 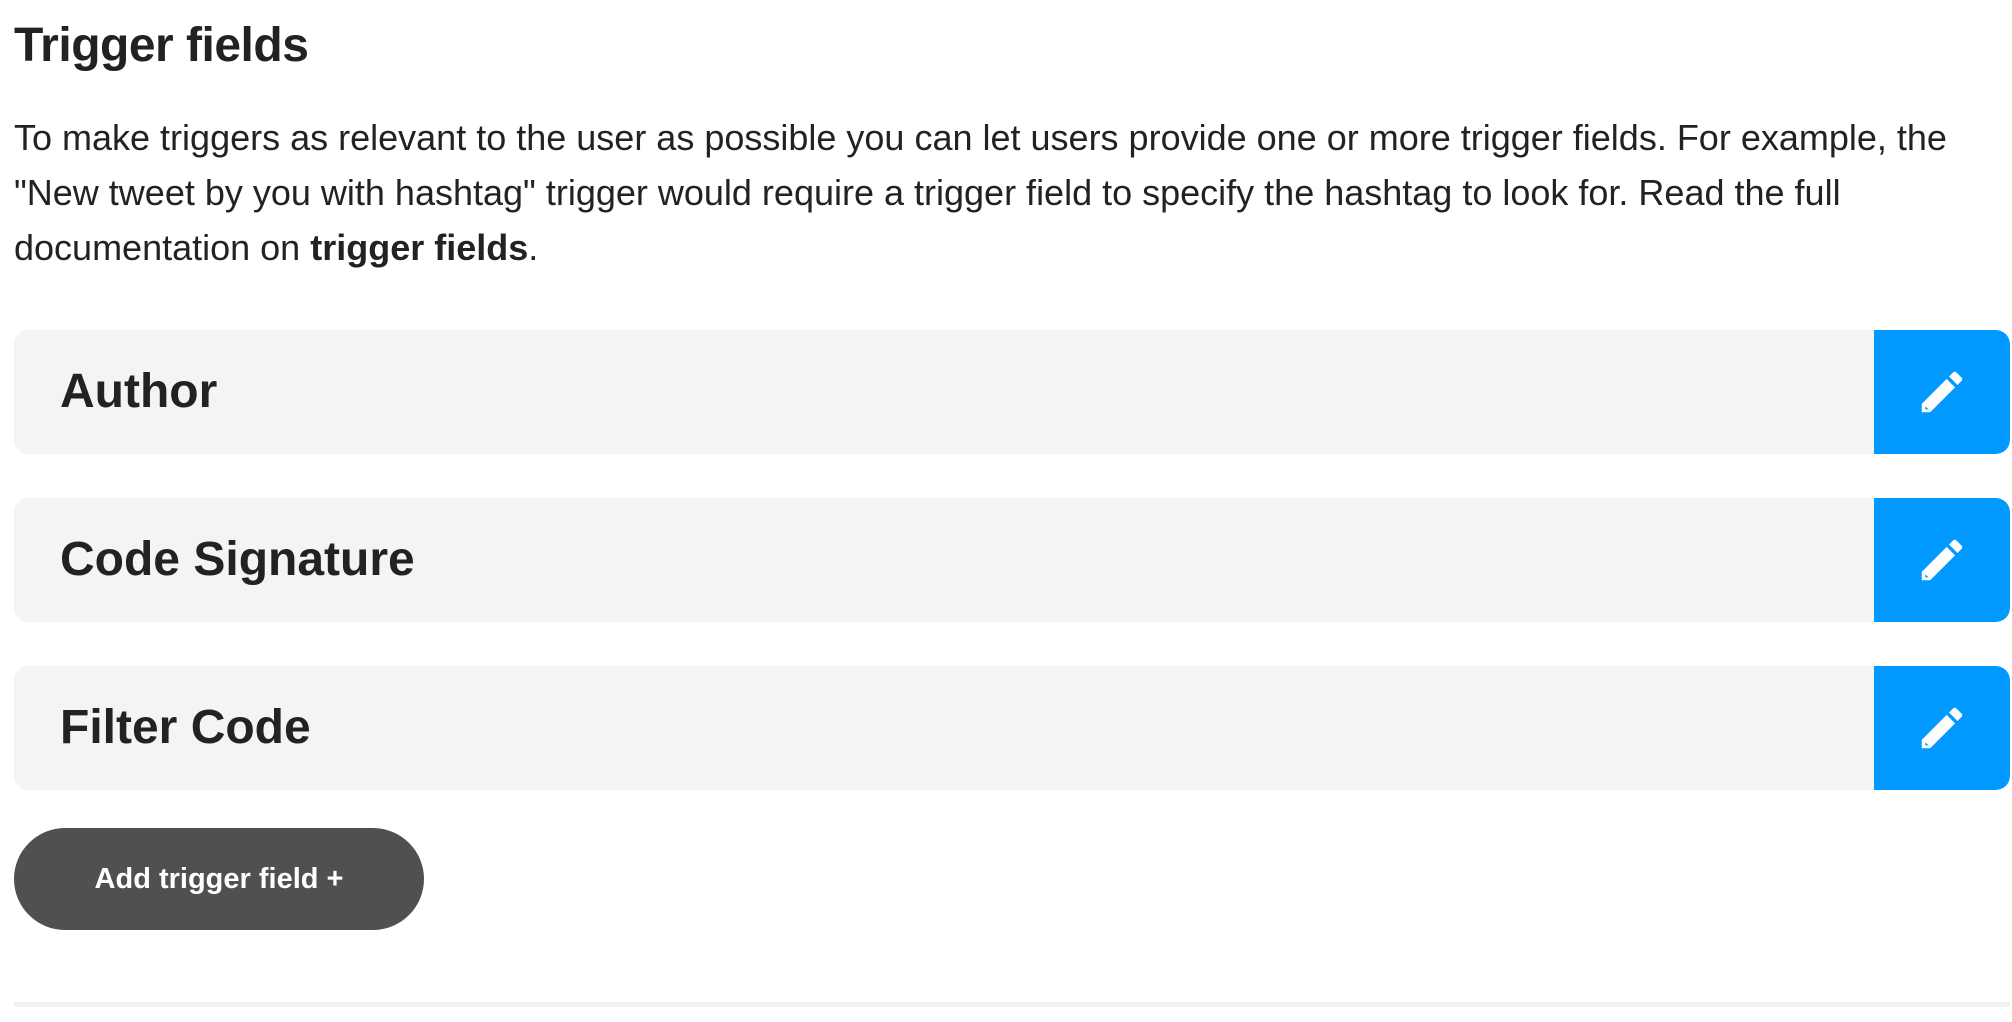 What do you see at coordinates (219, 879) in the screenshot?
I see `add-trigger-field-button: Add trigger field +` at bounding box center [219, 879].